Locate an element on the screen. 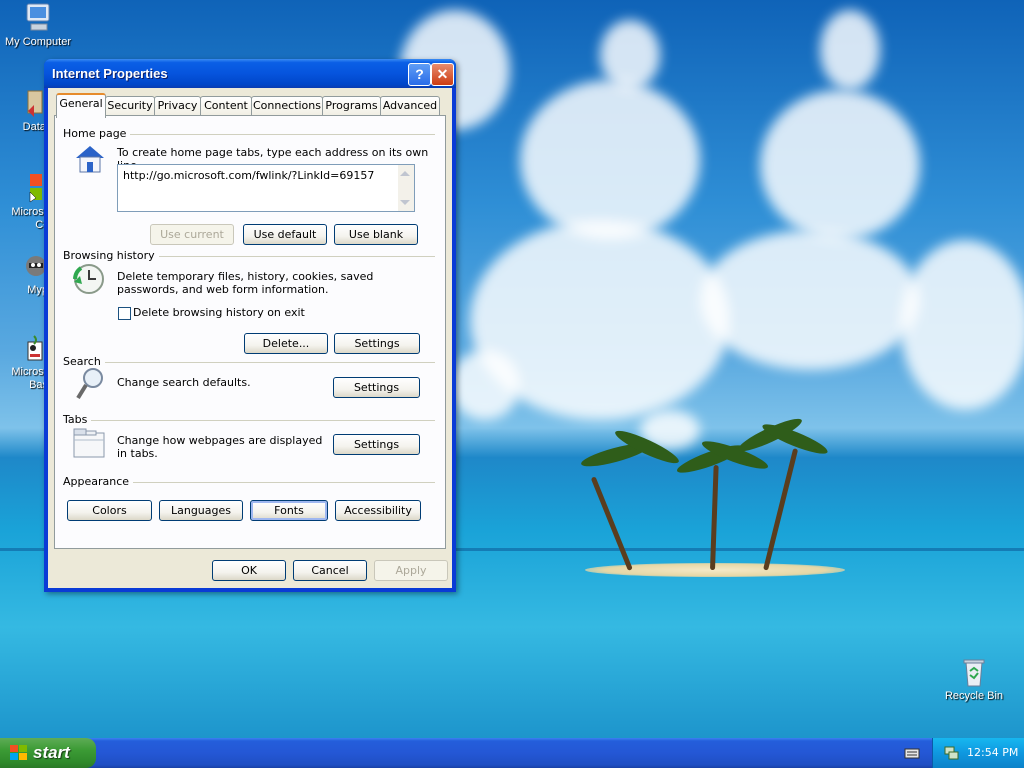 The width and height of the screenshot is (1024, 768). help-icon: ? is located at coordinates (419, 74).